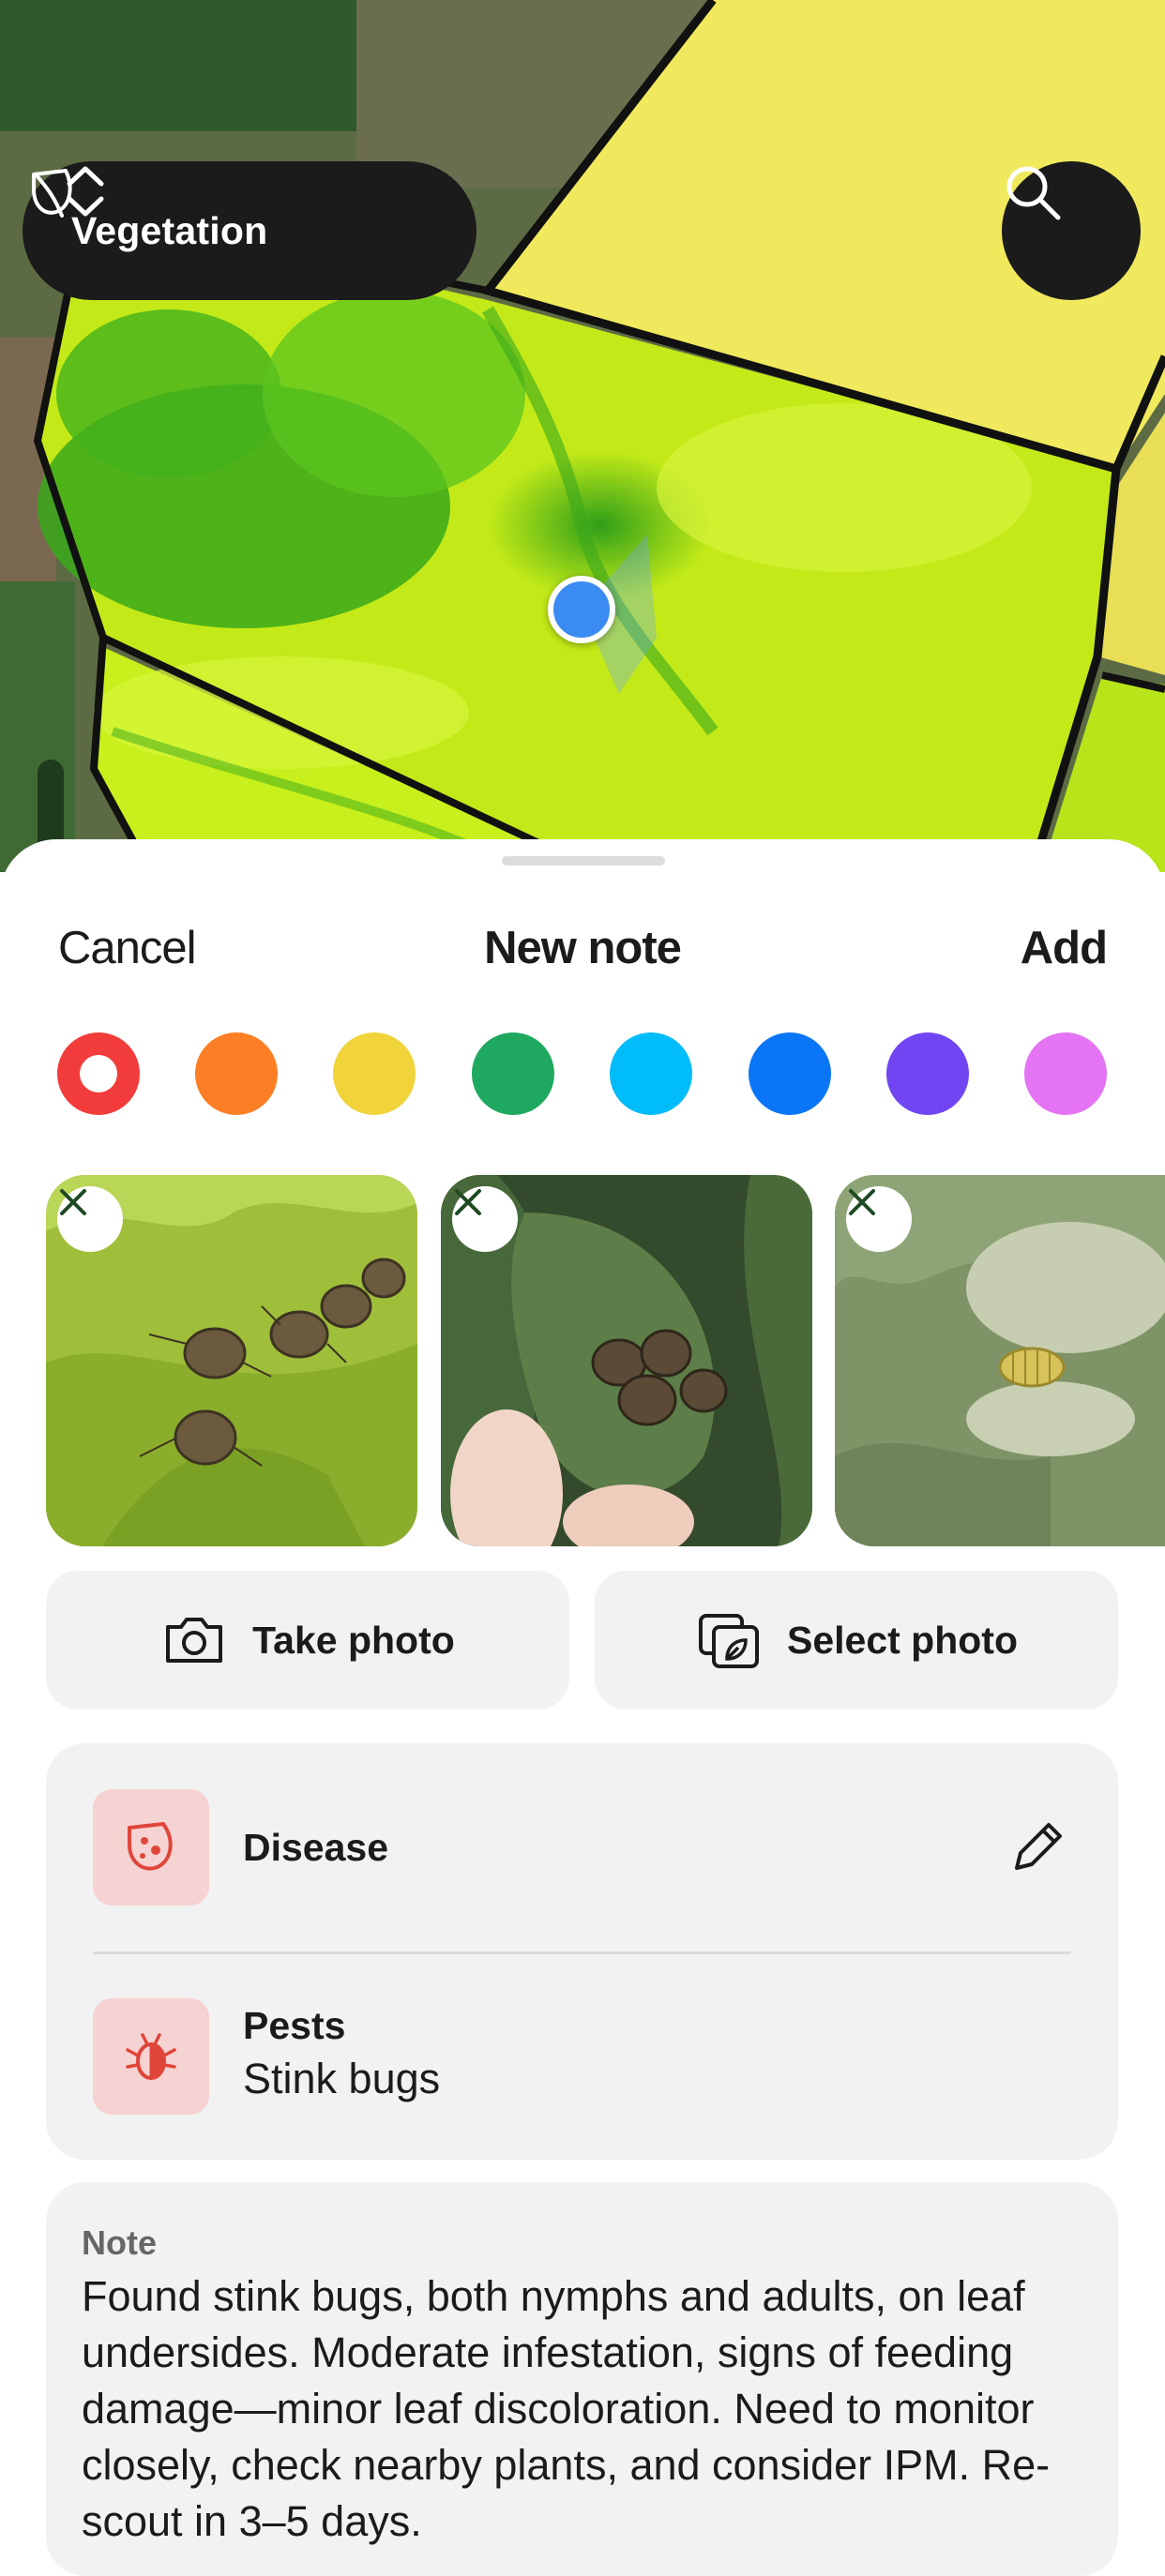 The height and width of the screenshot is (2576, 1165). I want to click on photo-strip, so click(582, 1360).